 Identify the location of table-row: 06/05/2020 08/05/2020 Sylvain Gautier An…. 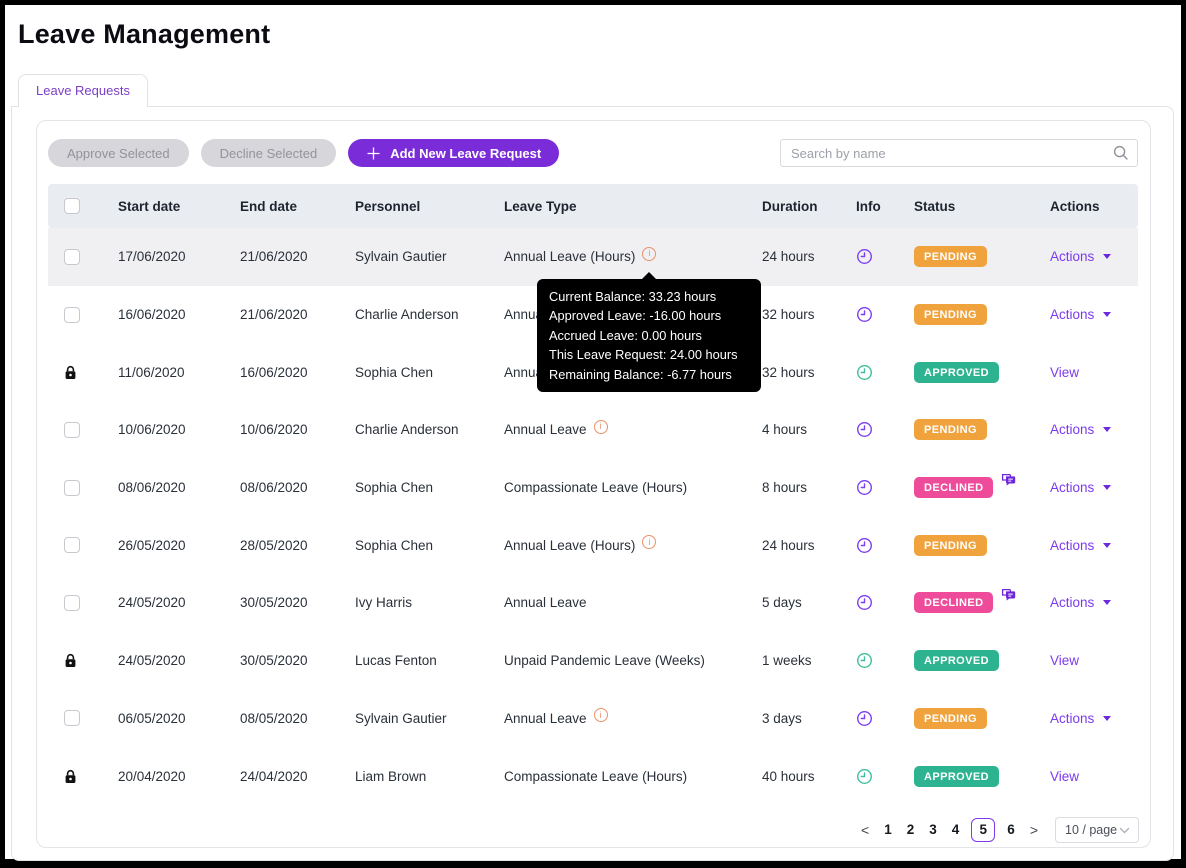
(593, 718).